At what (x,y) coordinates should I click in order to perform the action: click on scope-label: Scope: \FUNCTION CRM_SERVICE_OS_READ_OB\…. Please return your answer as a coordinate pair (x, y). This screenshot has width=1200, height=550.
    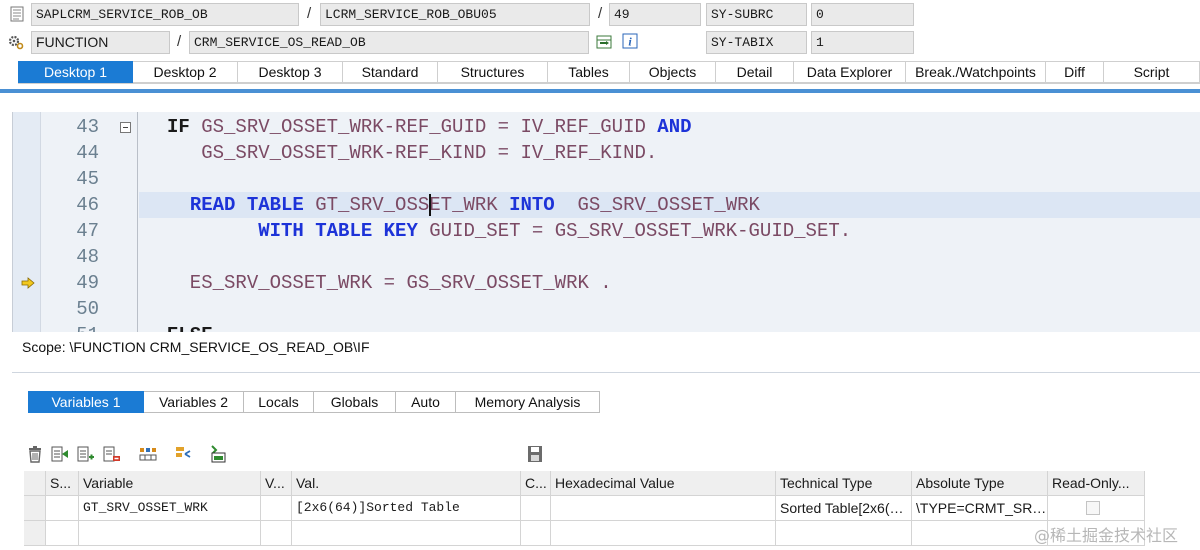
    Looking at the image, I should click on (196, 347).